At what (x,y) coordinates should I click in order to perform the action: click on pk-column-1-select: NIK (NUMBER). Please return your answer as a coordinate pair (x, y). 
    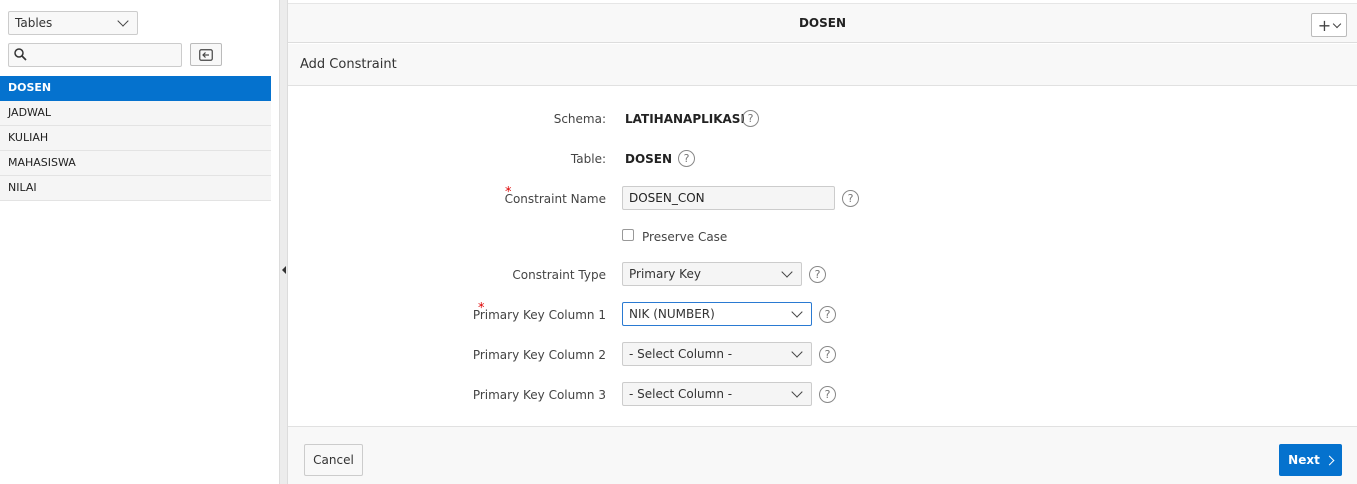
    Looking at the image, I should click on (717, 314).